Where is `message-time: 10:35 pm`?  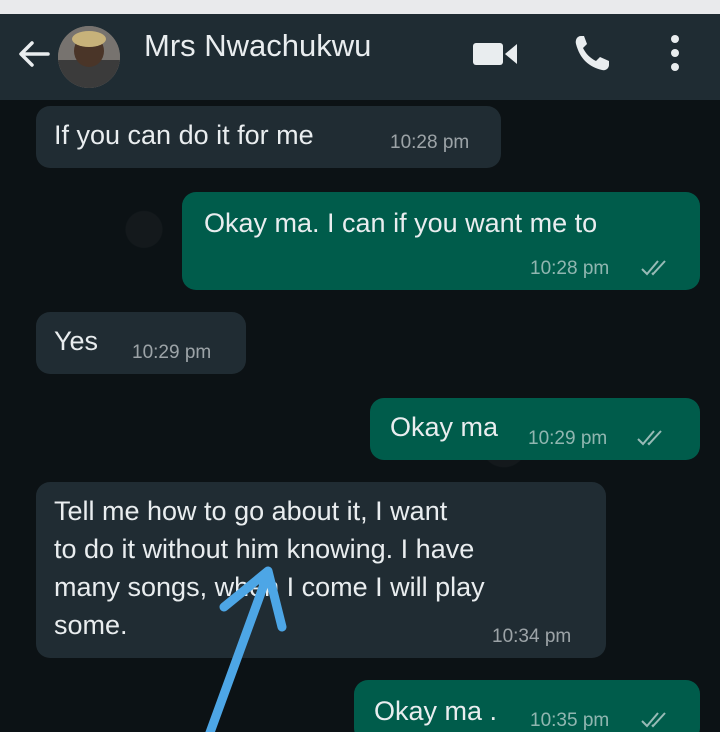
message-time: 10:35 pm is located at coordinates (570, 720).